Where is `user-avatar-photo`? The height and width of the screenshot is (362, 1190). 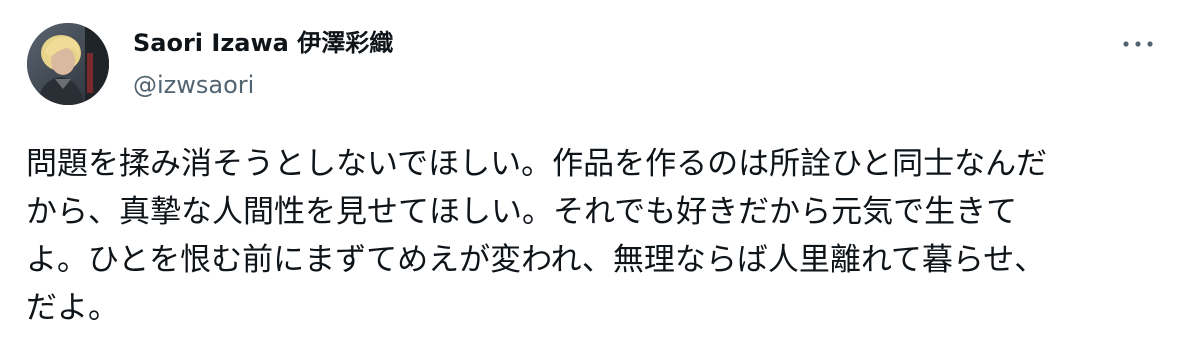 user-avatar-photo is located at coordinates (68, 64).